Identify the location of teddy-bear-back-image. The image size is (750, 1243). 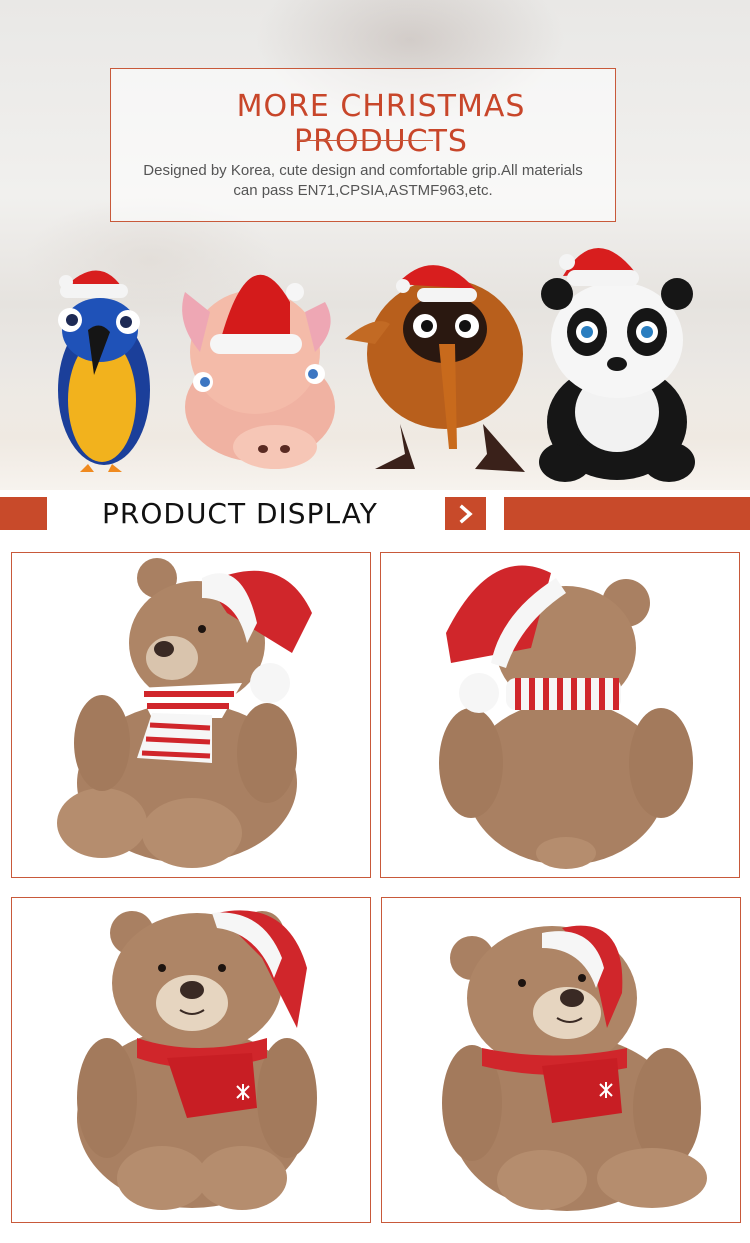
(566, 717).